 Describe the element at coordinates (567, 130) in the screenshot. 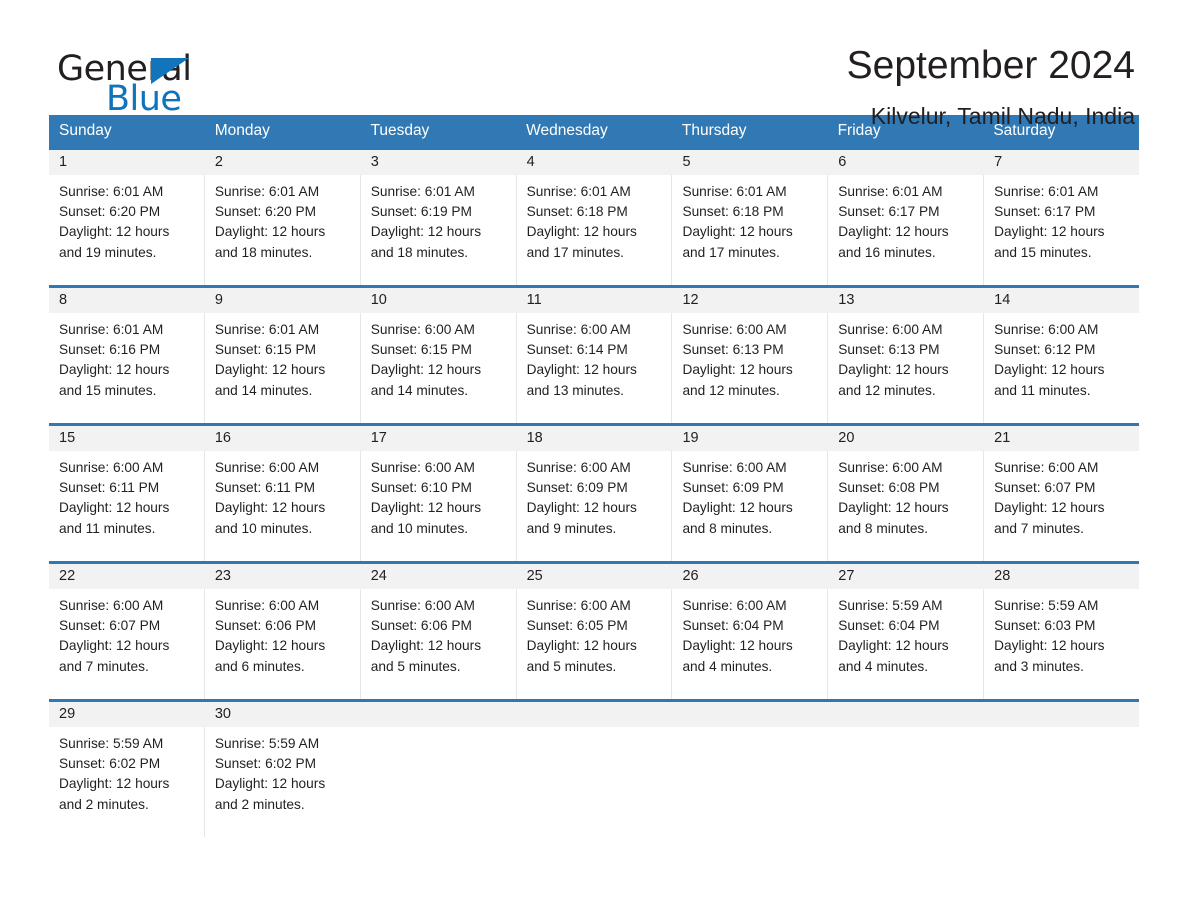

I see `weekday-header-wednesday: Wednesday` at that location.